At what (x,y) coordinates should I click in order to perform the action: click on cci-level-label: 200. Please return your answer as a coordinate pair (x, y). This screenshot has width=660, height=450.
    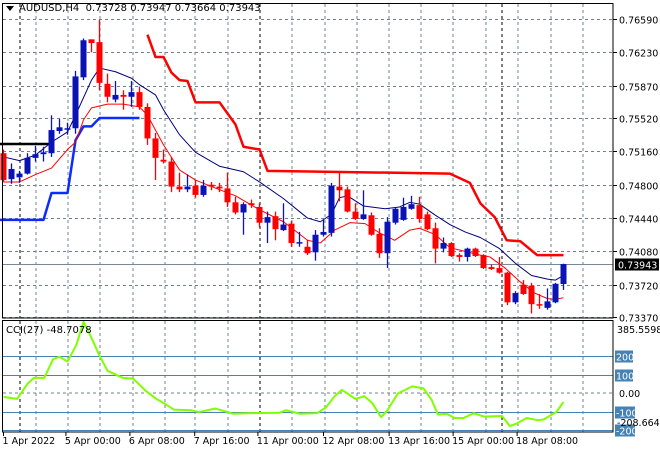
    Looking at the image, I should click on (625, 358).